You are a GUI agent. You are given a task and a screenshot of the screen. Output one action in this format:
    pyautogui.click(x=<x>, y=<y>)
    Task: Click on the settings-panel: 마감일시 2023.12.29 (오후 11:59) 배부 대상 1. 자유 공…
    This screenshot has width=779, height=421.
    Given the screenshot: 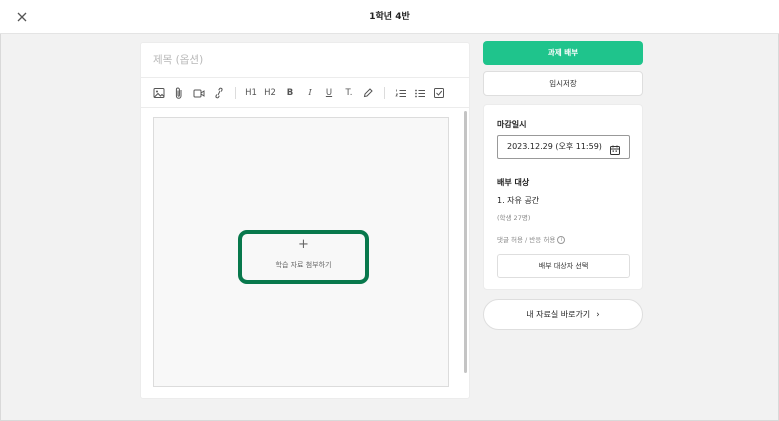 What is the action you would take?
    pyautogui.click(x=563, y=197)
    